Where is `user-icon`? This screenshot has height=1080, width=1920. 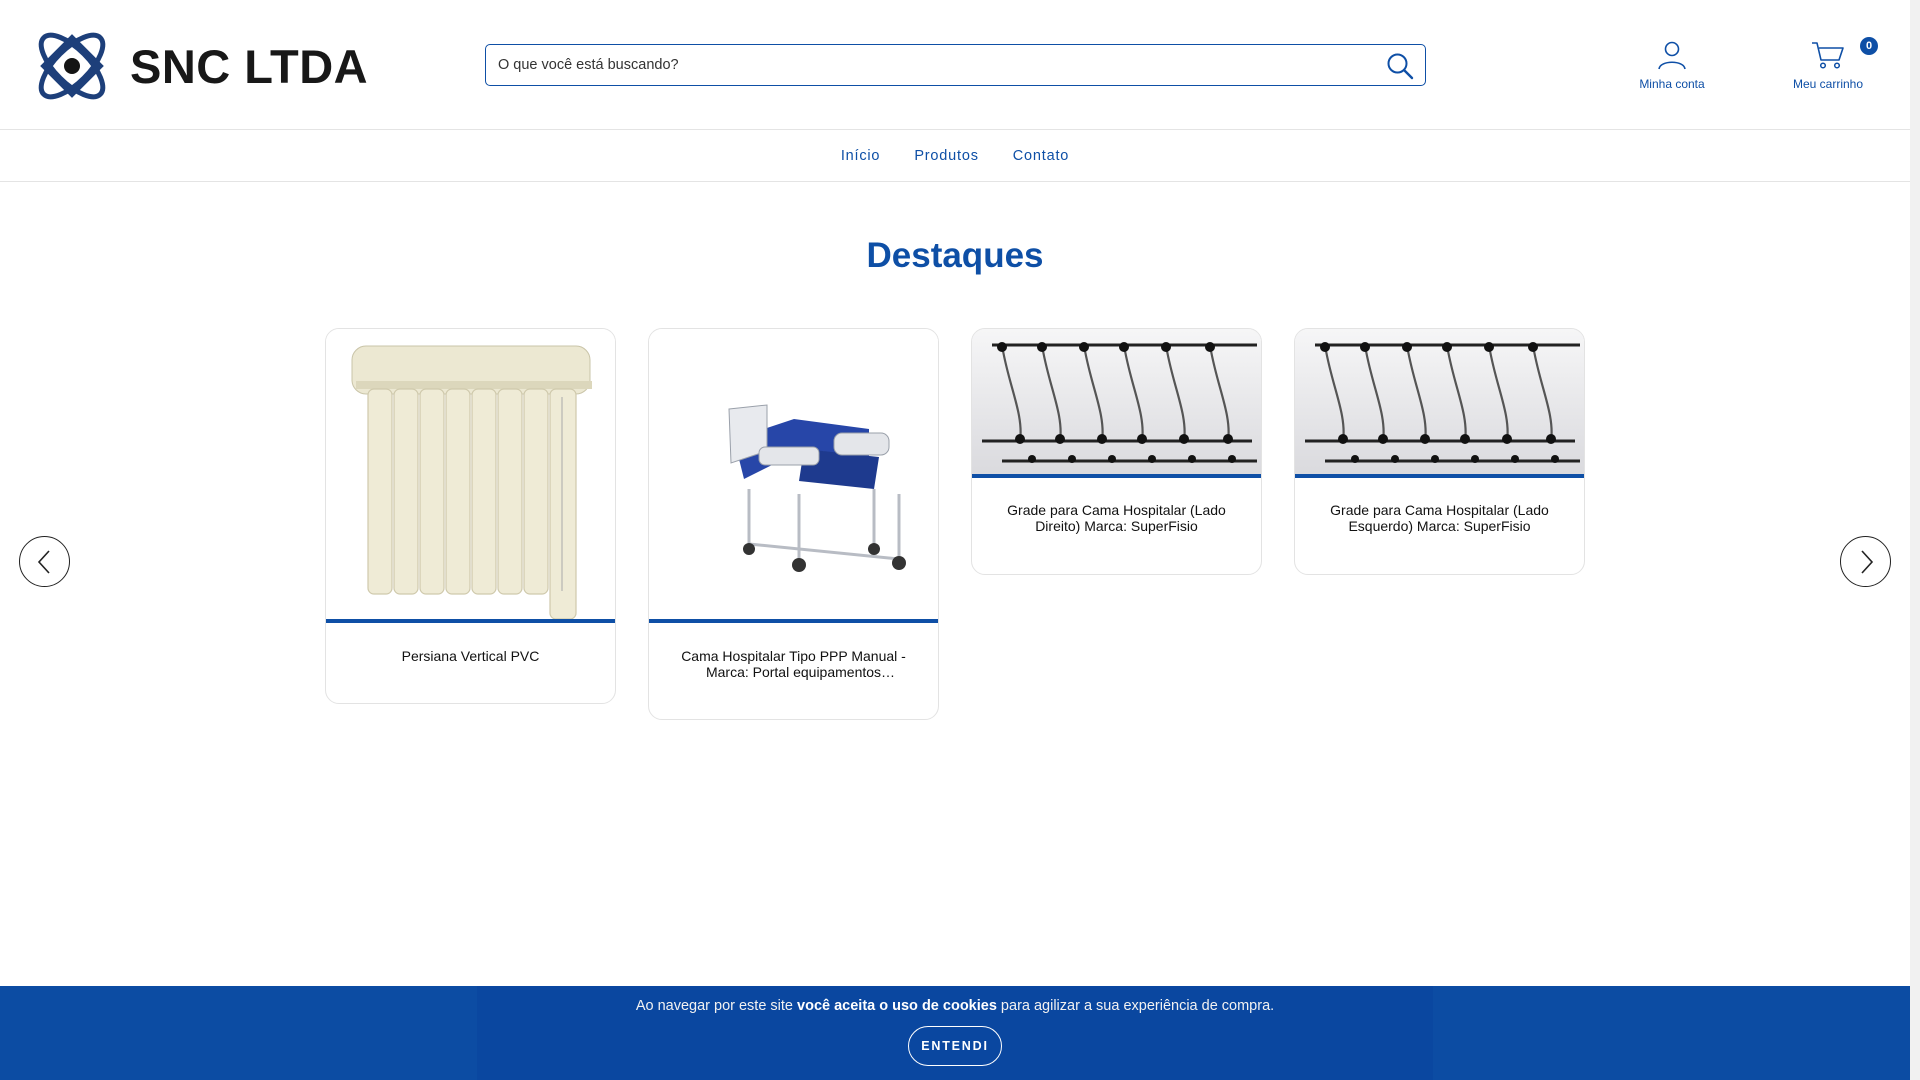
user-icon is located at coordinates (1672, 55).